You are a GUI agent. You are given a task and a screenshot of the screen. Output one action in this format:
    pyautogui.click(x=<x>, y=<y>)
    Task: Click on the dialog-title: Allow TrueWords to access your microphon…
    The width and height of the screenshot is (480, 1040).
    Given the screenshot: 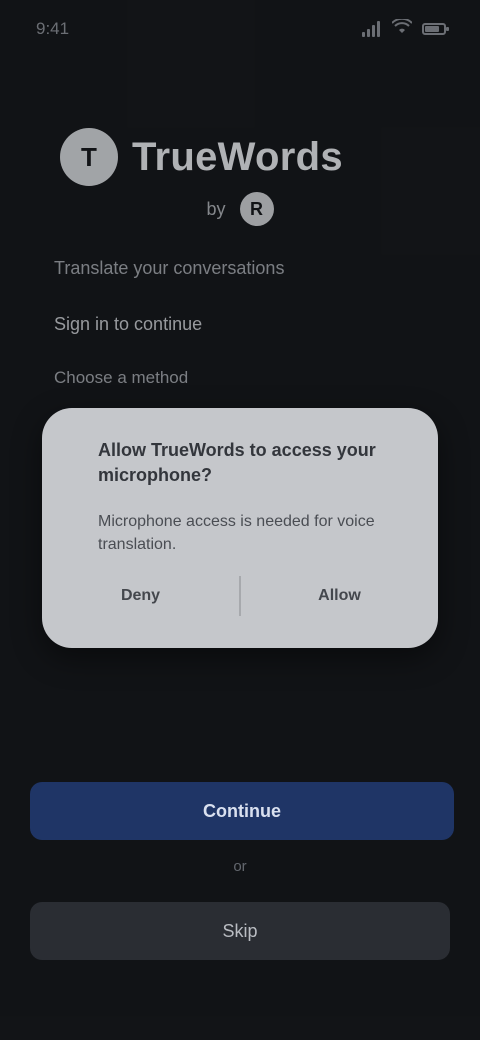 What is the action you would take?
    pyautogui.click(x=237, y=462)
    